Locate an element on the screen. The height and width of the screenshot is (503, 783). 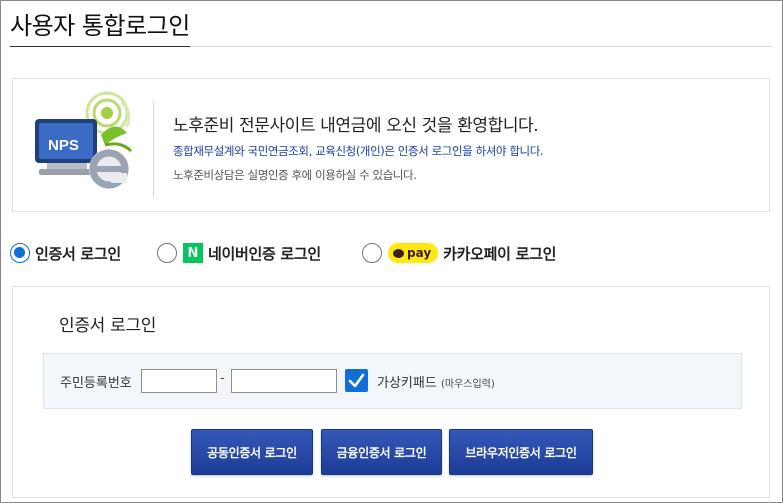
login-method-naver: N 네이버인증 로그인 is located at coordinates (239, 253).